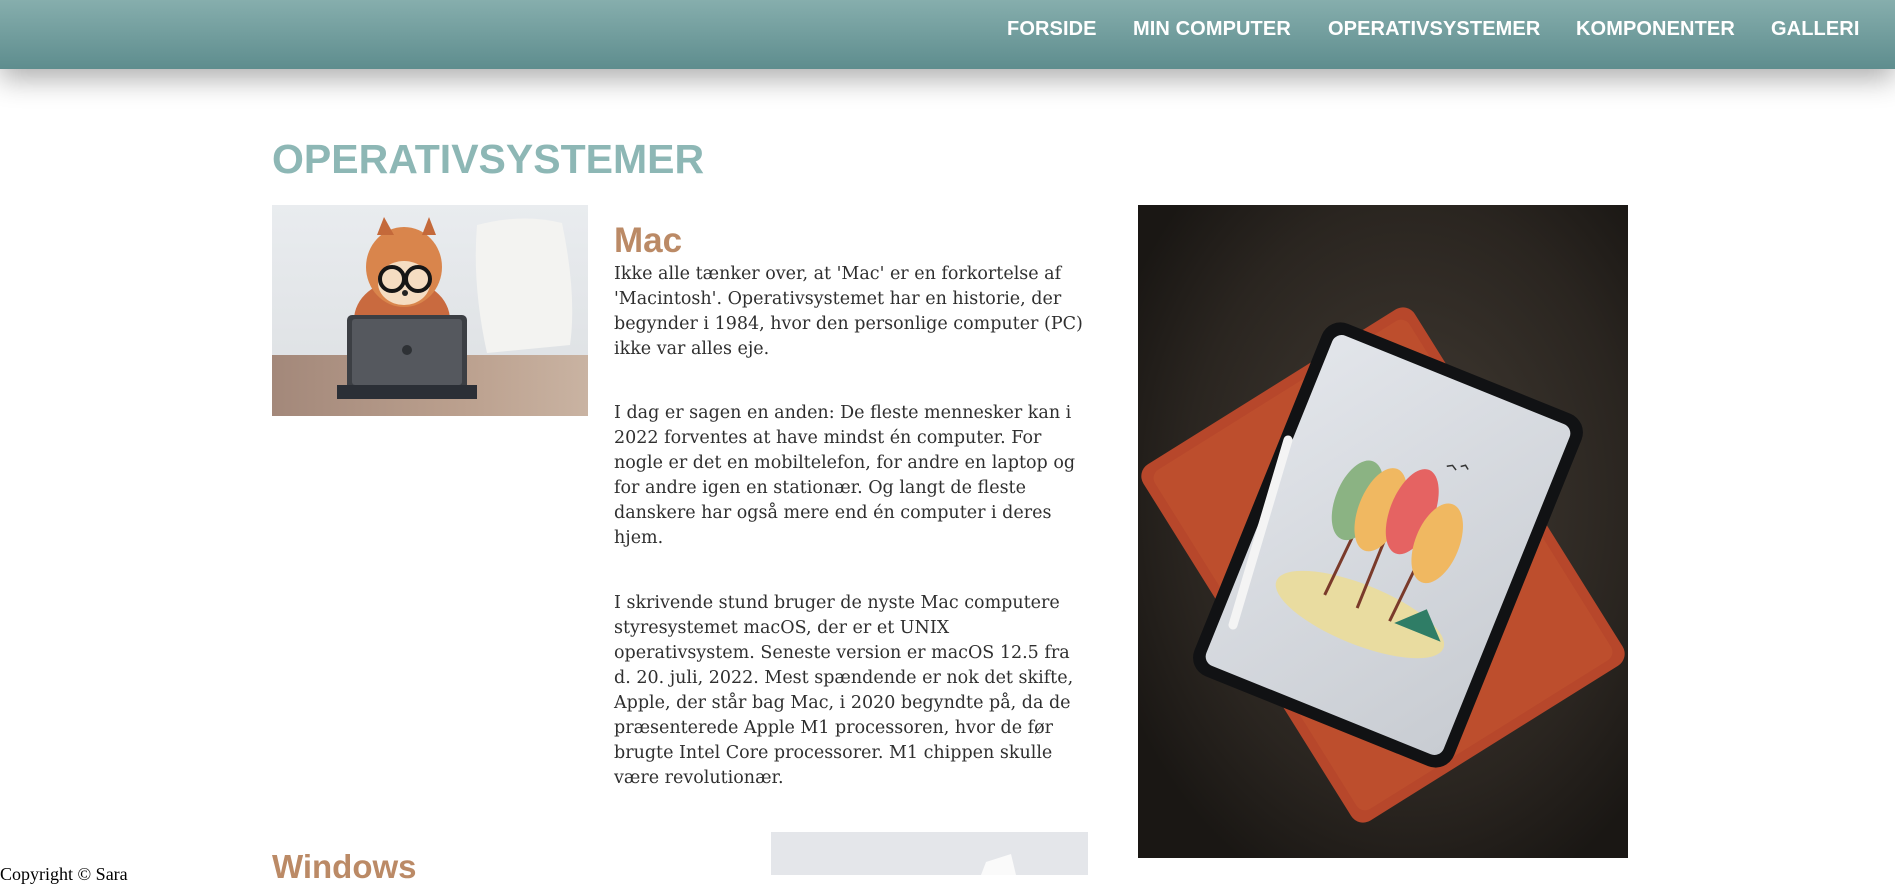 Image resolution: width=1895 pixels, height=886 pixels. I want to click on nav-link-min-computer: MIN COMPUTER, so click(1212, 29).